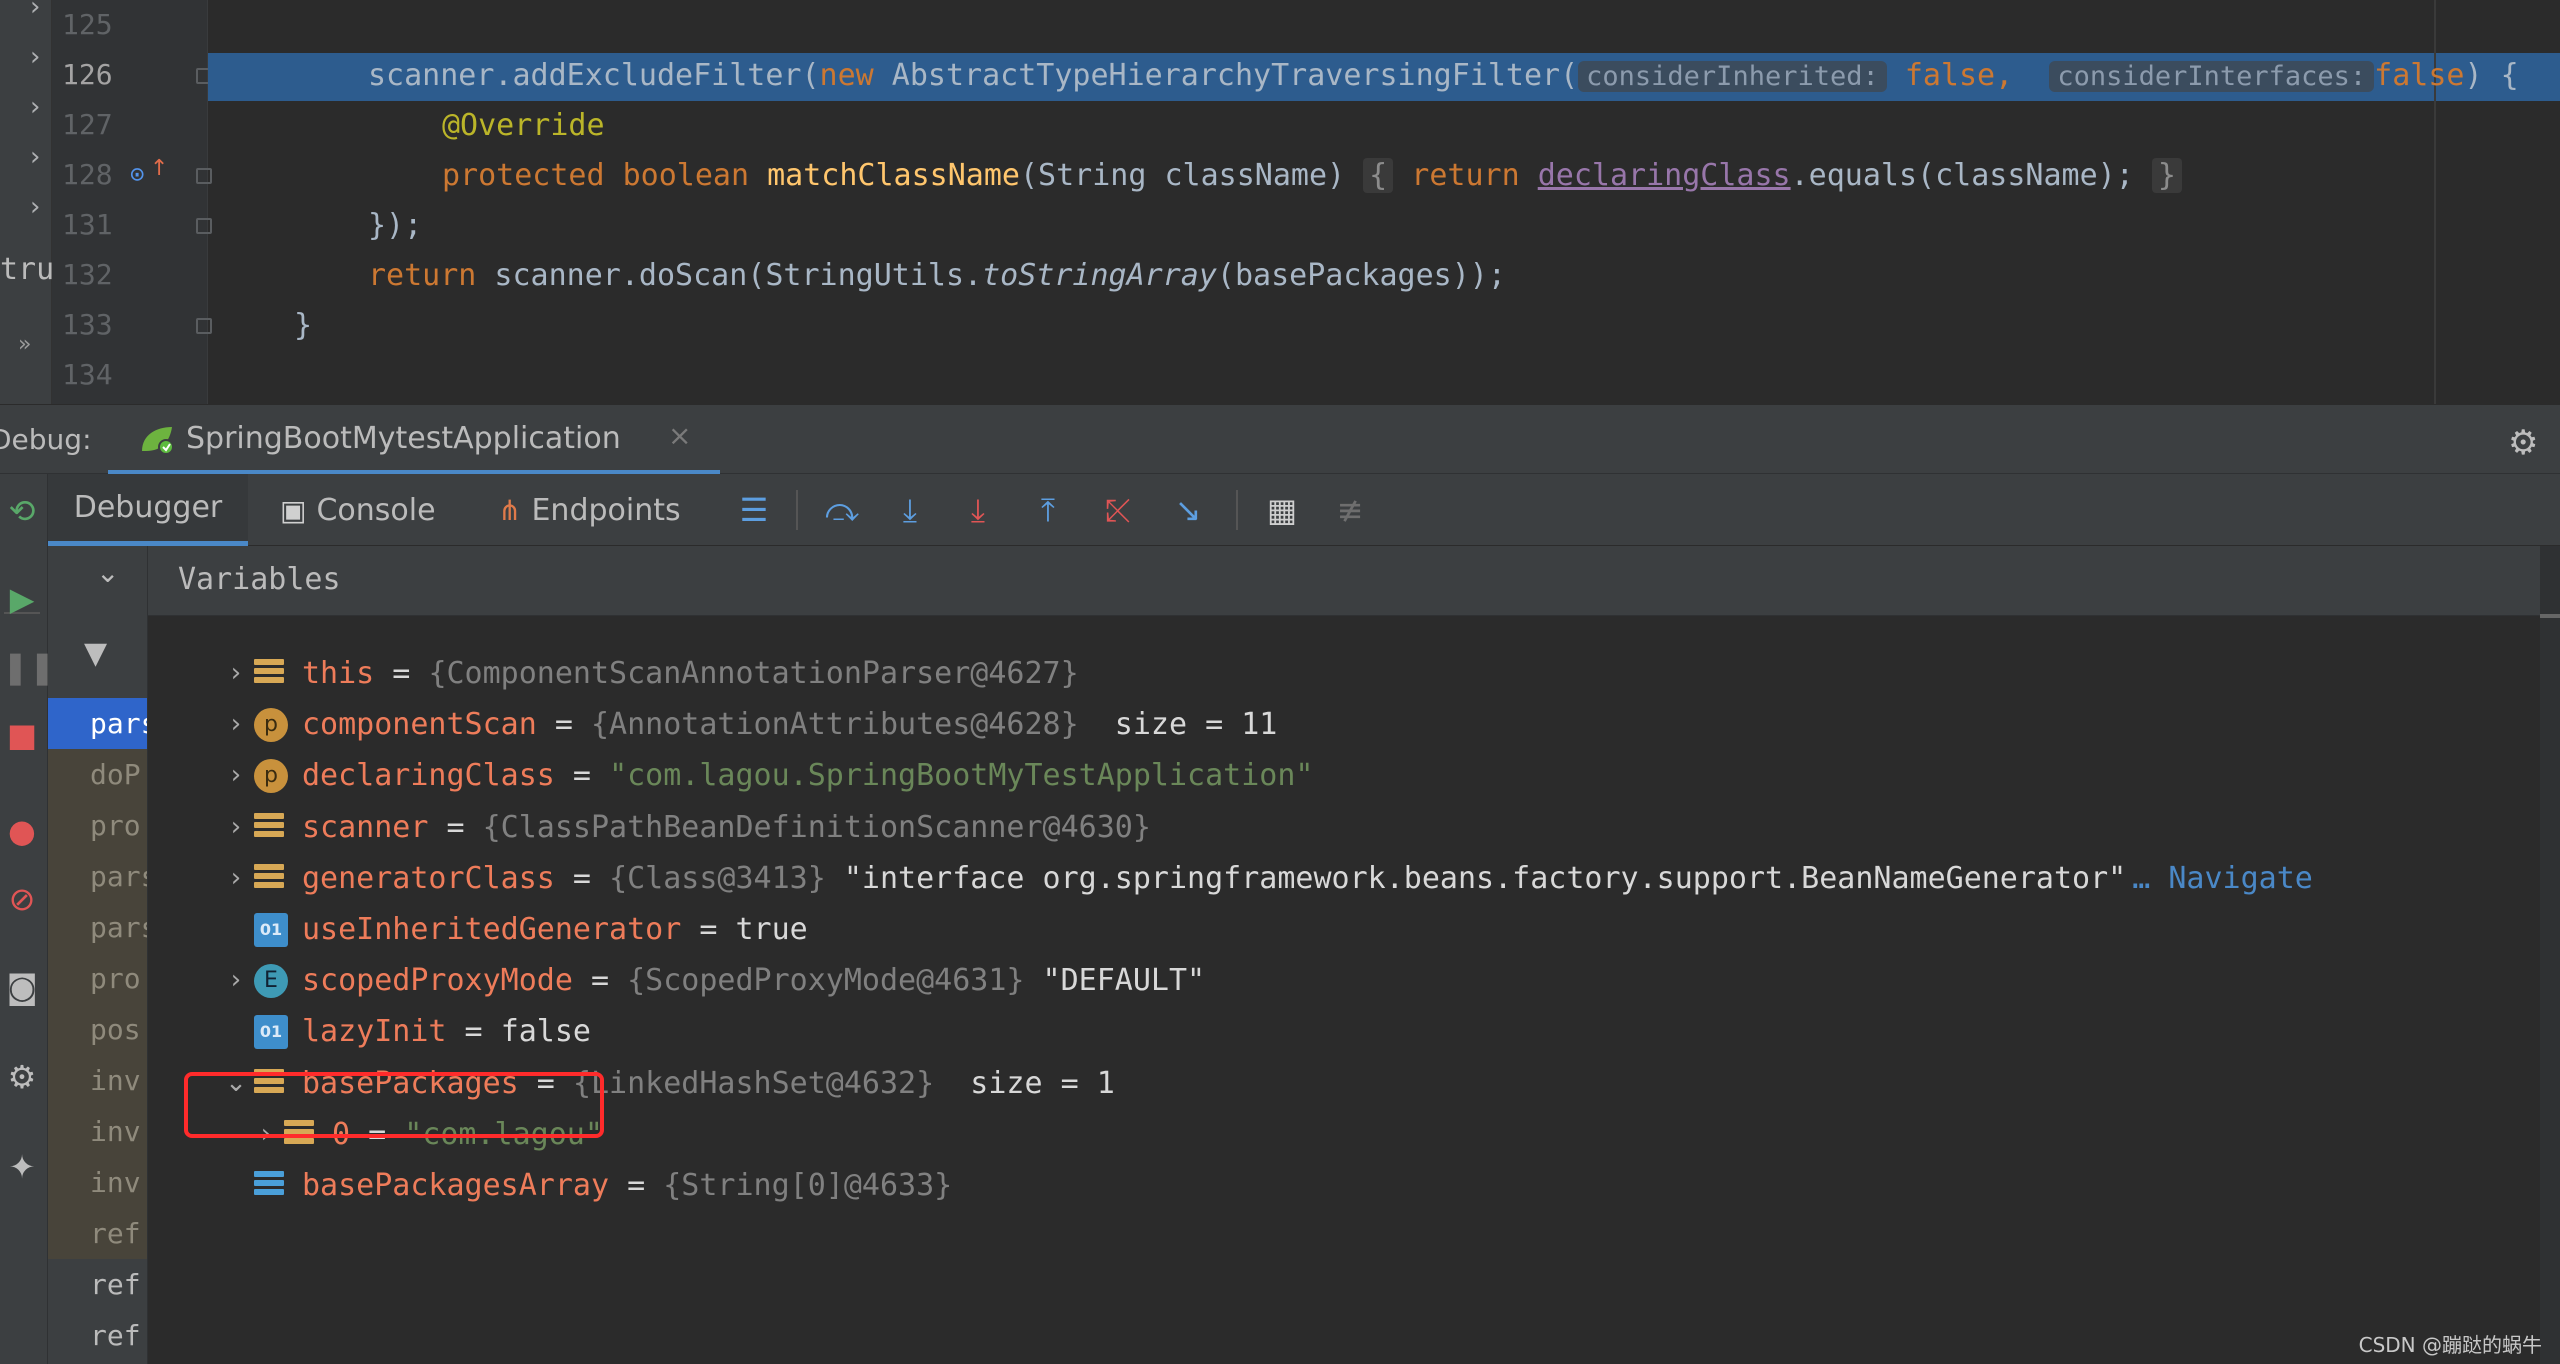 The image size is (2560, 1364). What do you see at coordinates (97, 774) in the screenshot?
I see `stack-frame-item: doP` at bounding box center [97, 774].